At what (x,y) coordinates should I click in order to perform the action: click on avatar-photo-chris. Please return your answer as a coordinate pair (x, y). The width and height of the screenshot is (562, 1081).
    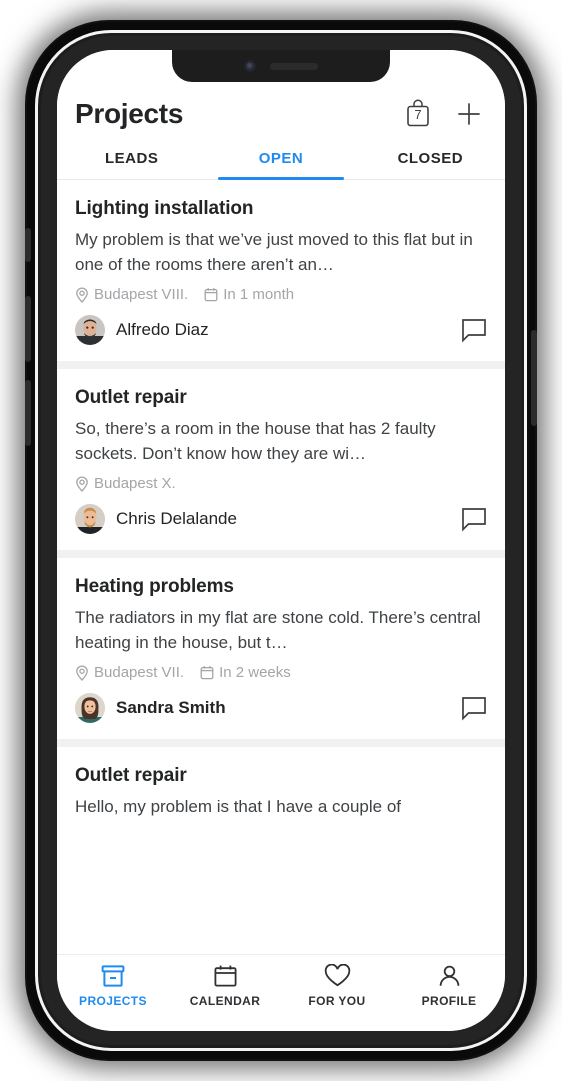
    Looking at the image, I should click on (90, 519).